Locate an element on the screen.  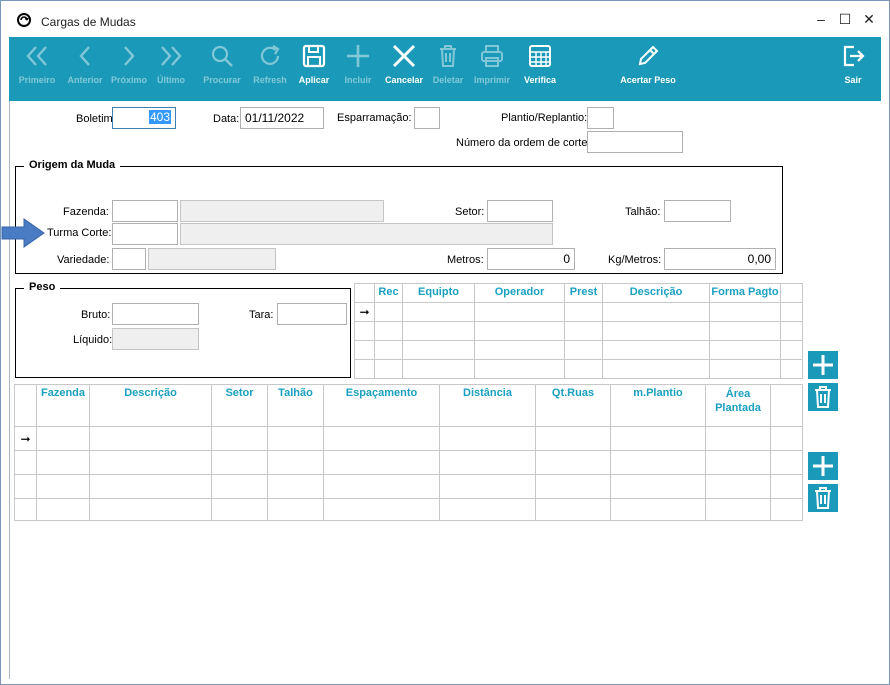
search-button: Procurar is located at coordinates (222, 69).